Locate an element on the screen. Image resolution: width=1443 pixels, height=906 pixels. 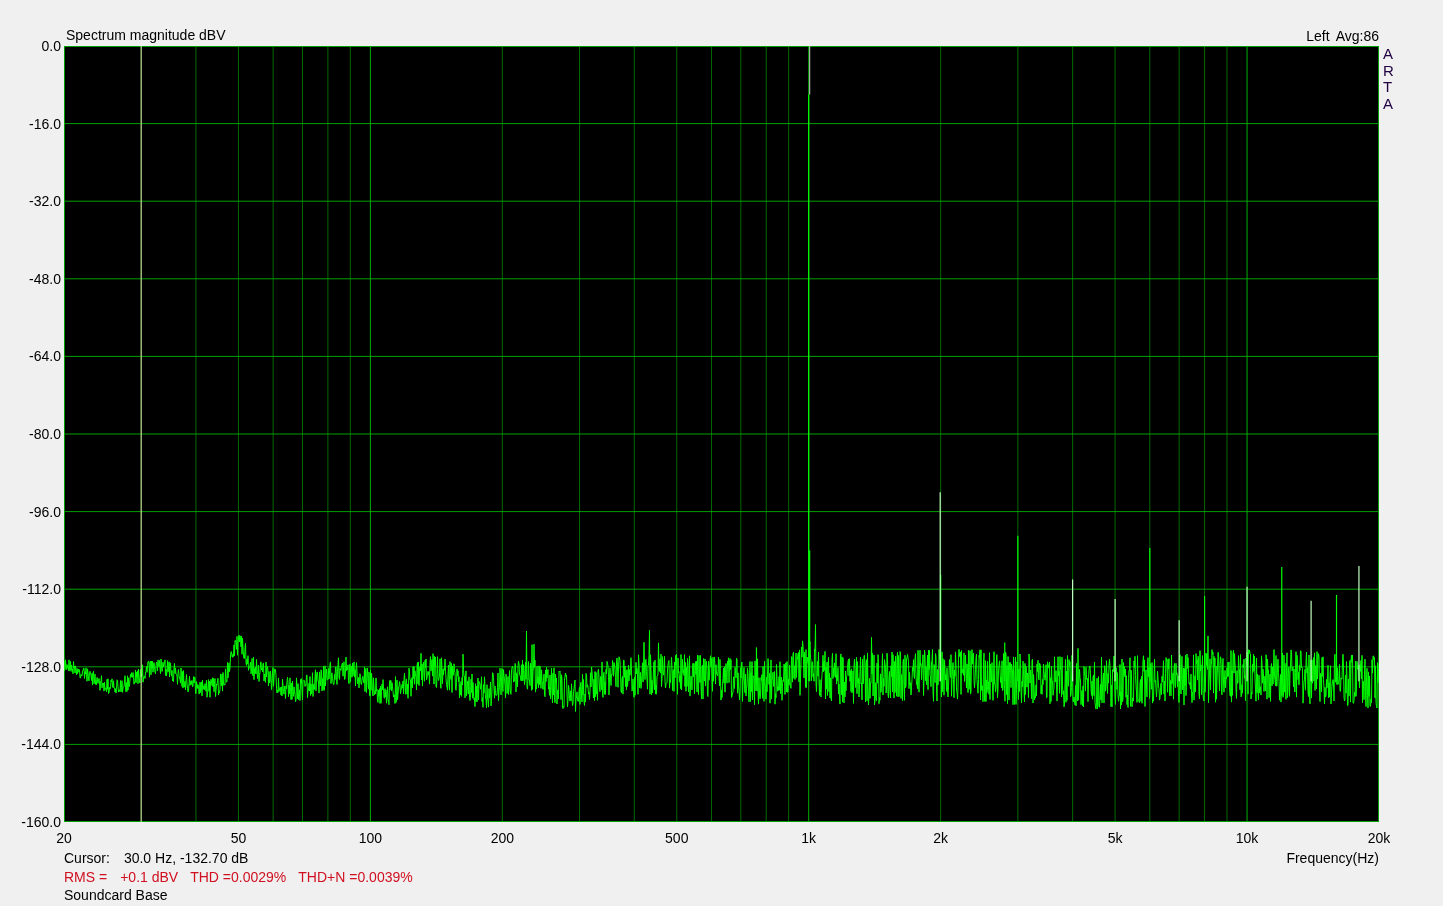
thd-n-value: THD+N =0.0039% is located at coordinates (355, 877).